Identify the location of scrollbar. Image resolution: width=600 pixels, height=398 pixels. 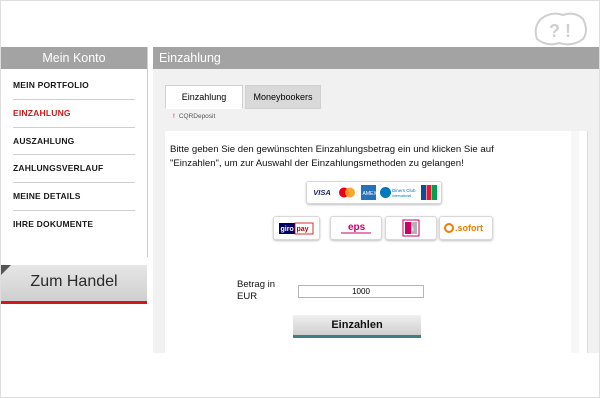
(575, 242).